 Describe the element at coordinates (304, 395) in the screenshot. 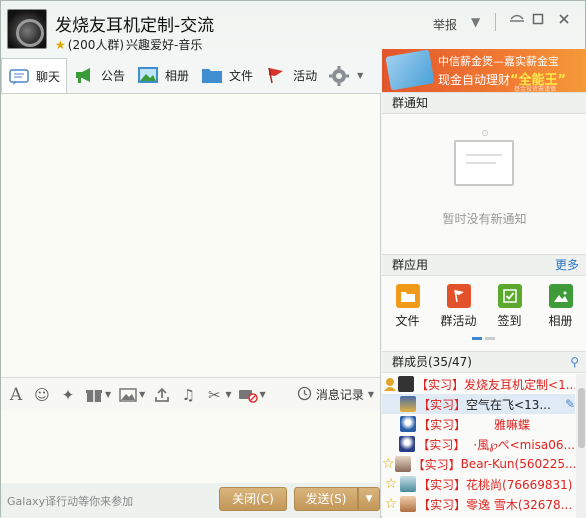

I see `clock-icon` at that location.